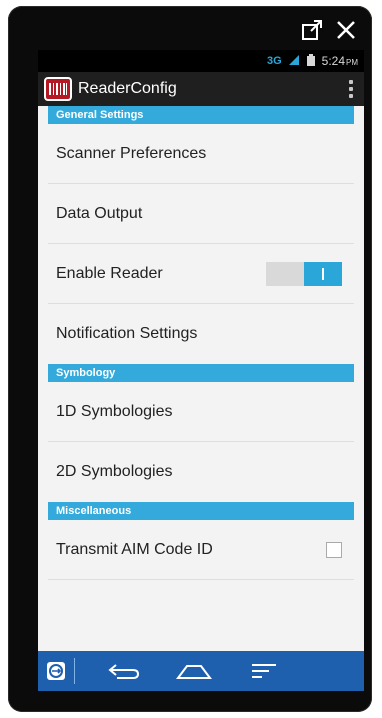  Describe the element at coordinates (114, 471) in the screenshot. I see `pref-label: 2D Symbologies` at that location.